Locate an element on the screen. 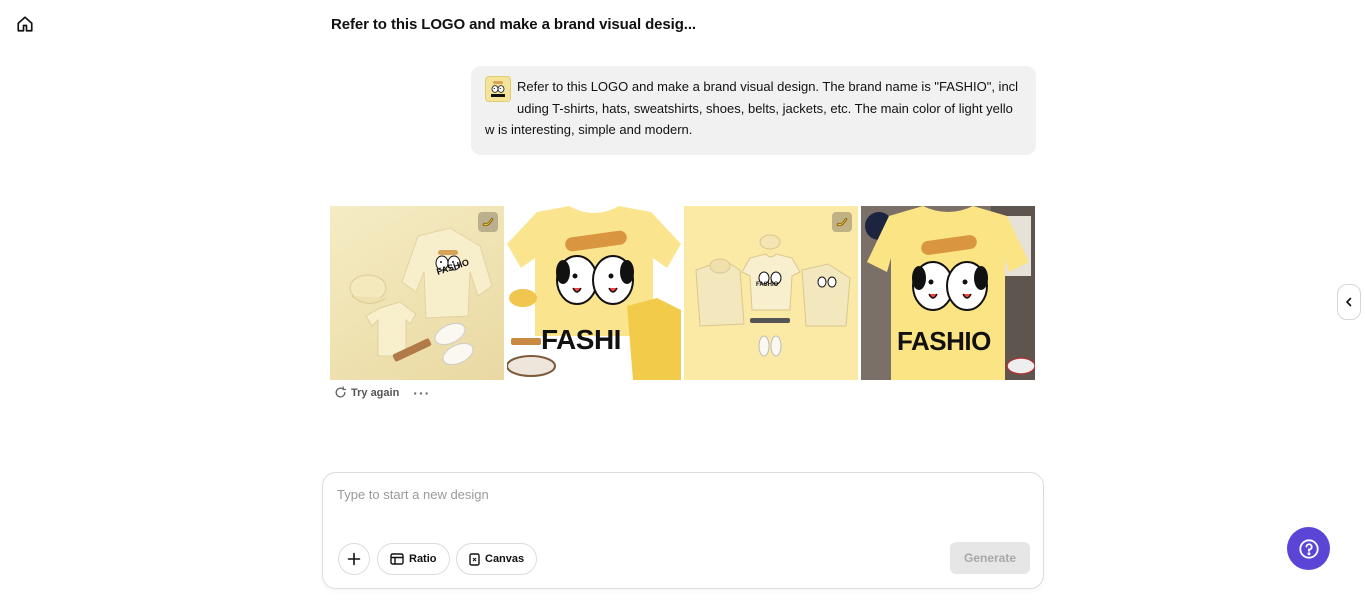 This screenshot has width=1365, height=604. result-image-2: FASHI is located at coordinates (594, 293).